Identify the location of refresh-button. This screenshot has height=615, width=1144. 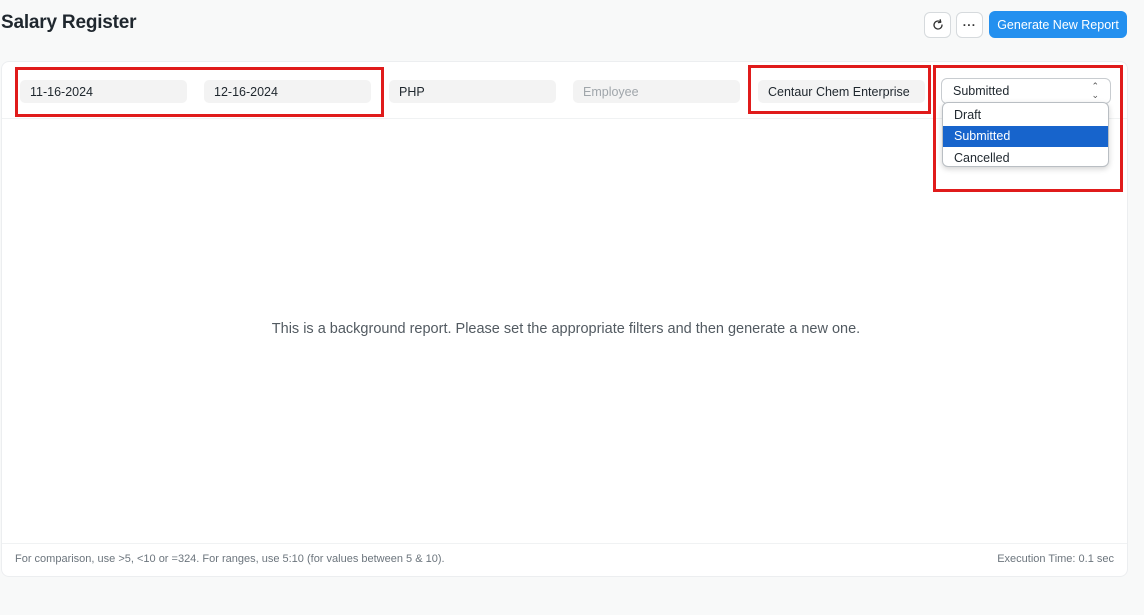
(937, 25).